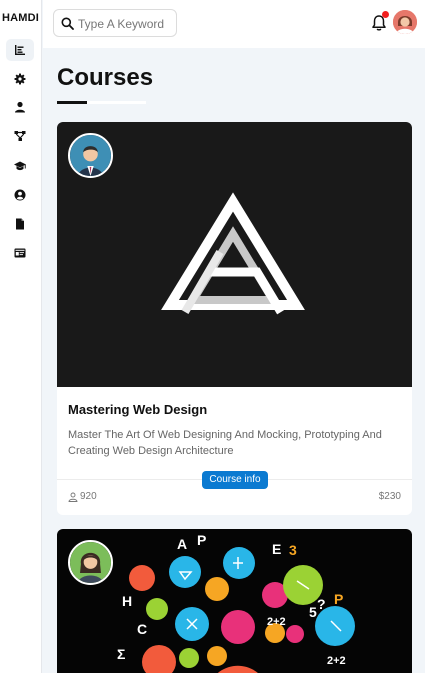  Describe the element at coordinates (234, 24) in the screenshot. I see `top-header` at that location.